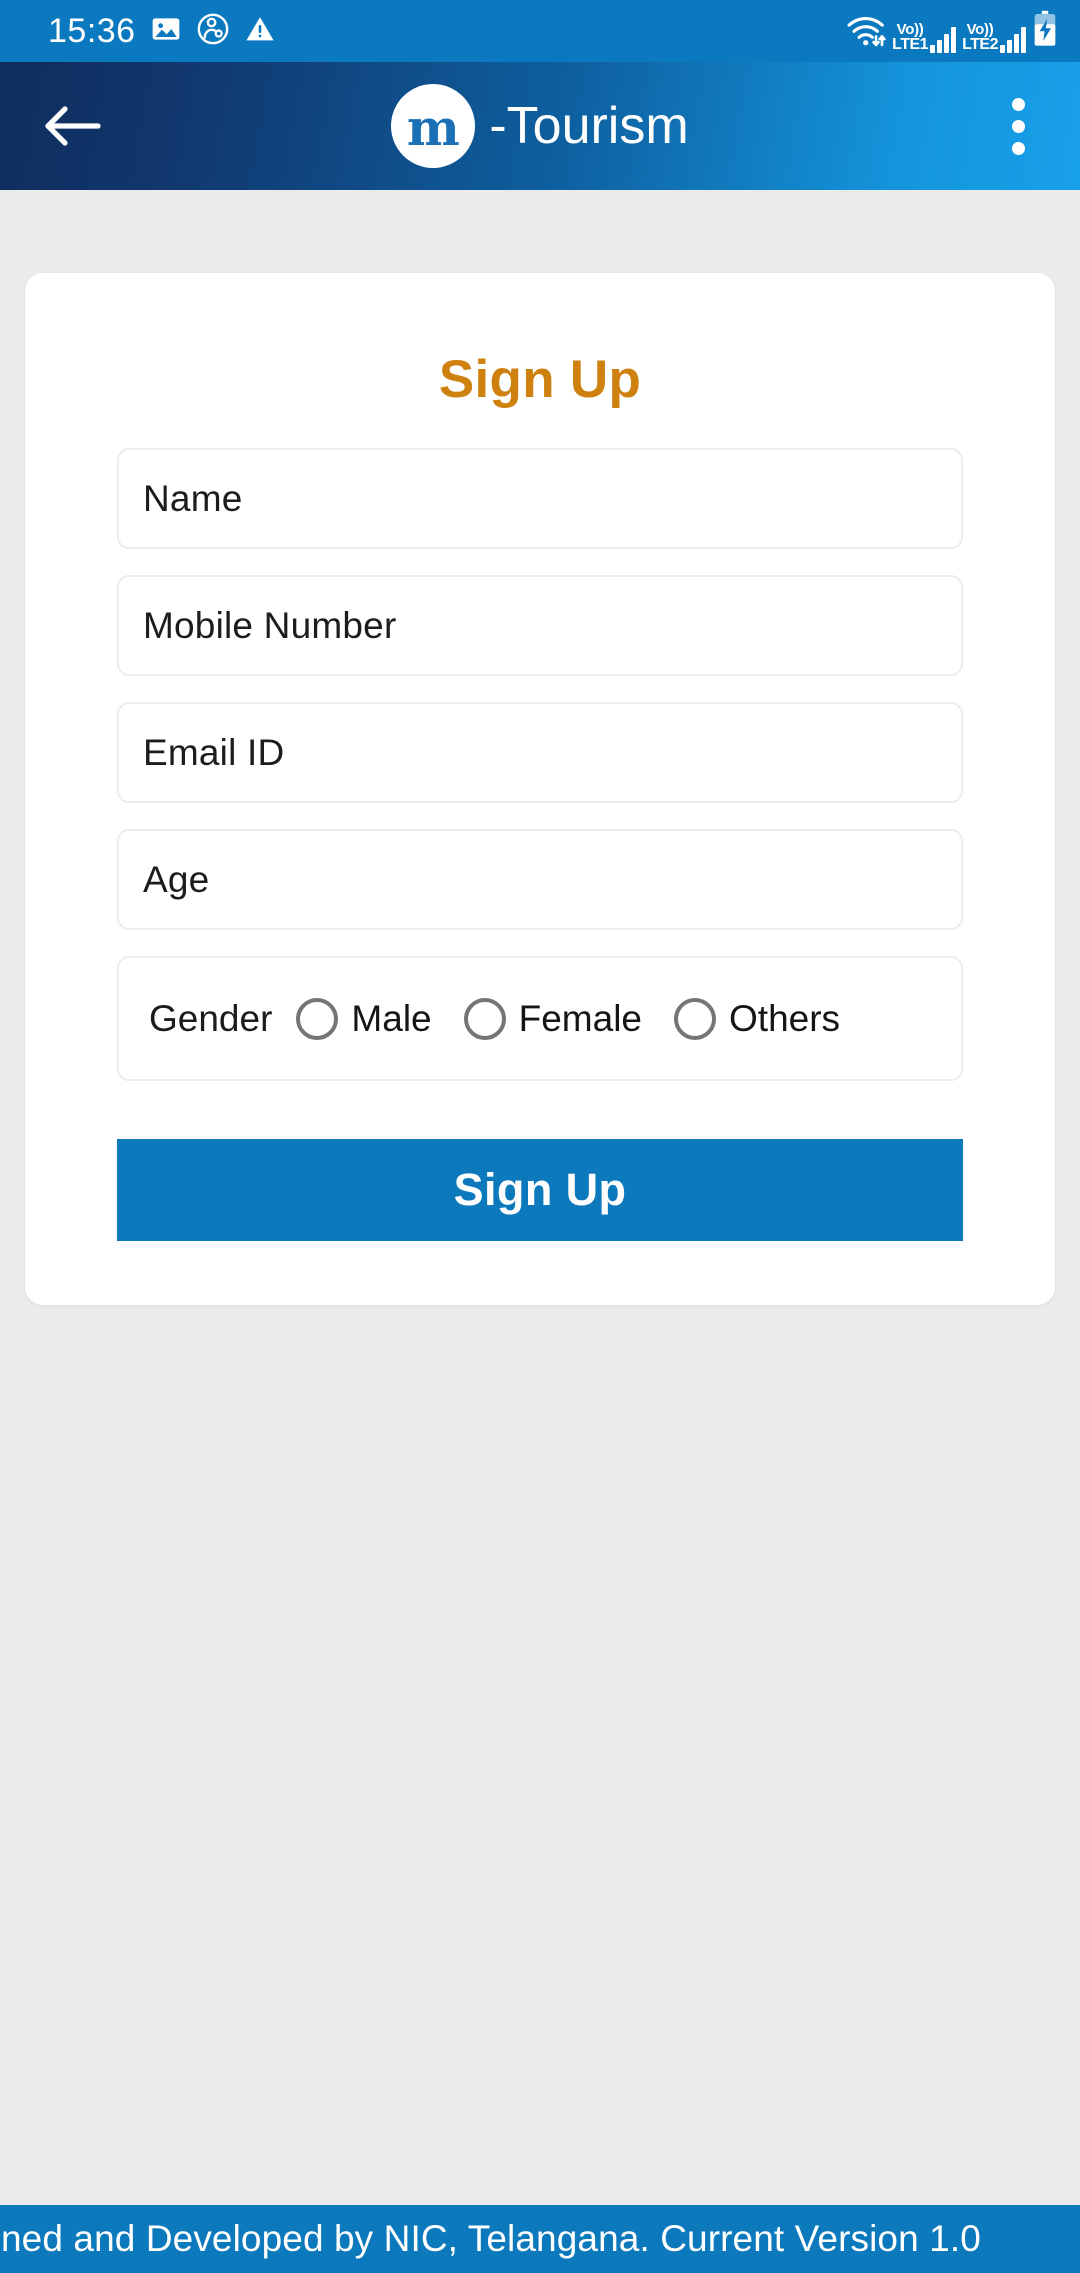  Describe the element at coordinates (943, 39) in the screenshot. I see `signal-bars-1-icon` at that location.